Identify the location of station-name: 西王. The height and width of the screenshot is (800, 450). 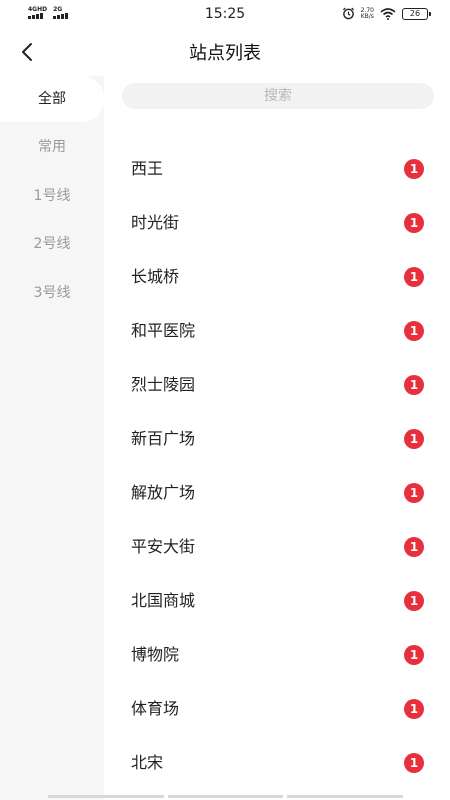
(147, 168).